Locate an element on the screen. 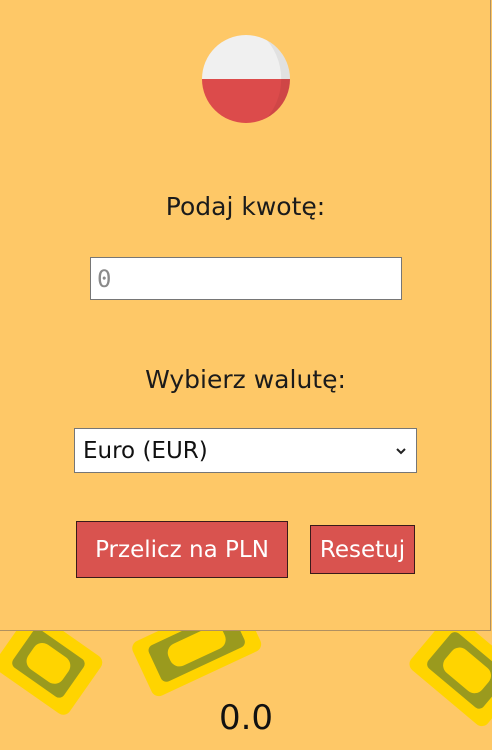 This screenshot has height=750, width=492. result-value: 0.0 is located at coordinates (246, 718).